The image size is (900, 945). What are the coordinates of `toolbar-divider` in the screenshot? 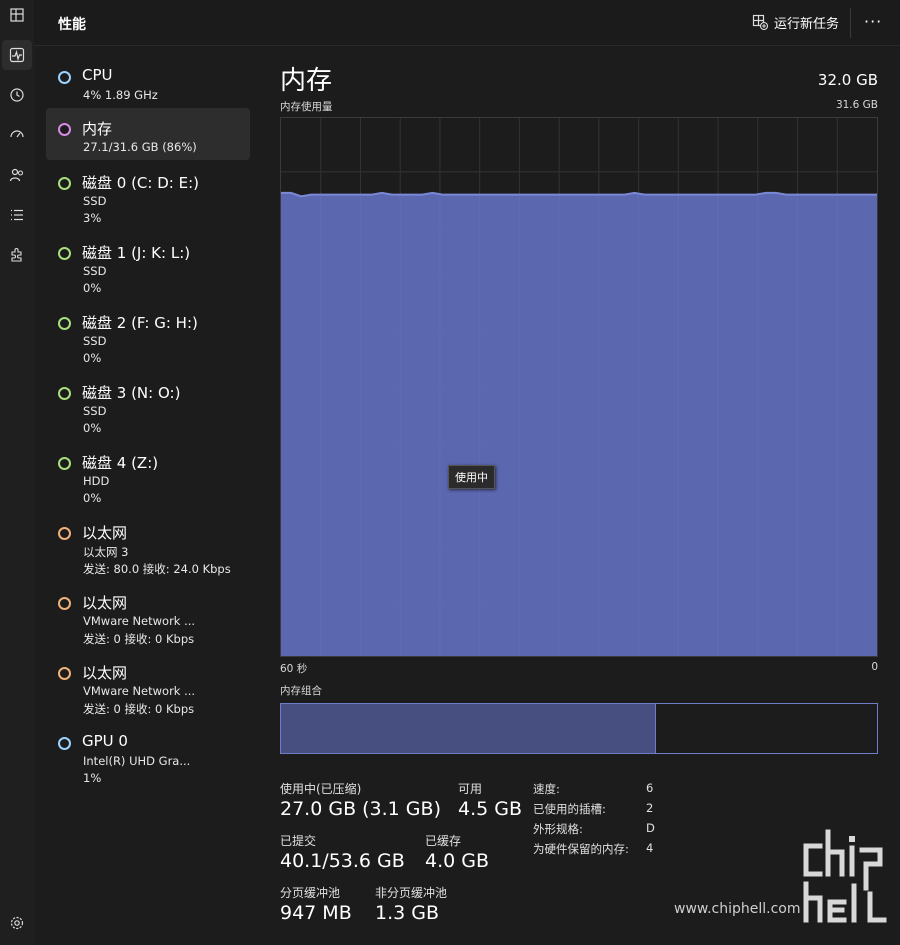 It's located at (850, 23).